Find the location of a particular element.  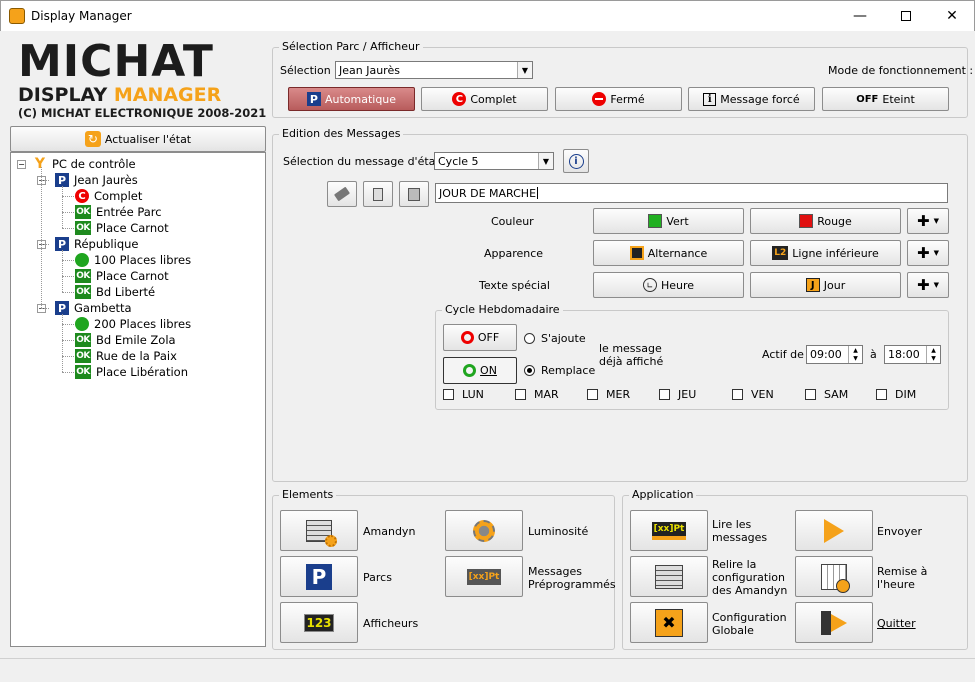

apparence-more-button: ✚ ▼ is located at coordinates (928, 253).